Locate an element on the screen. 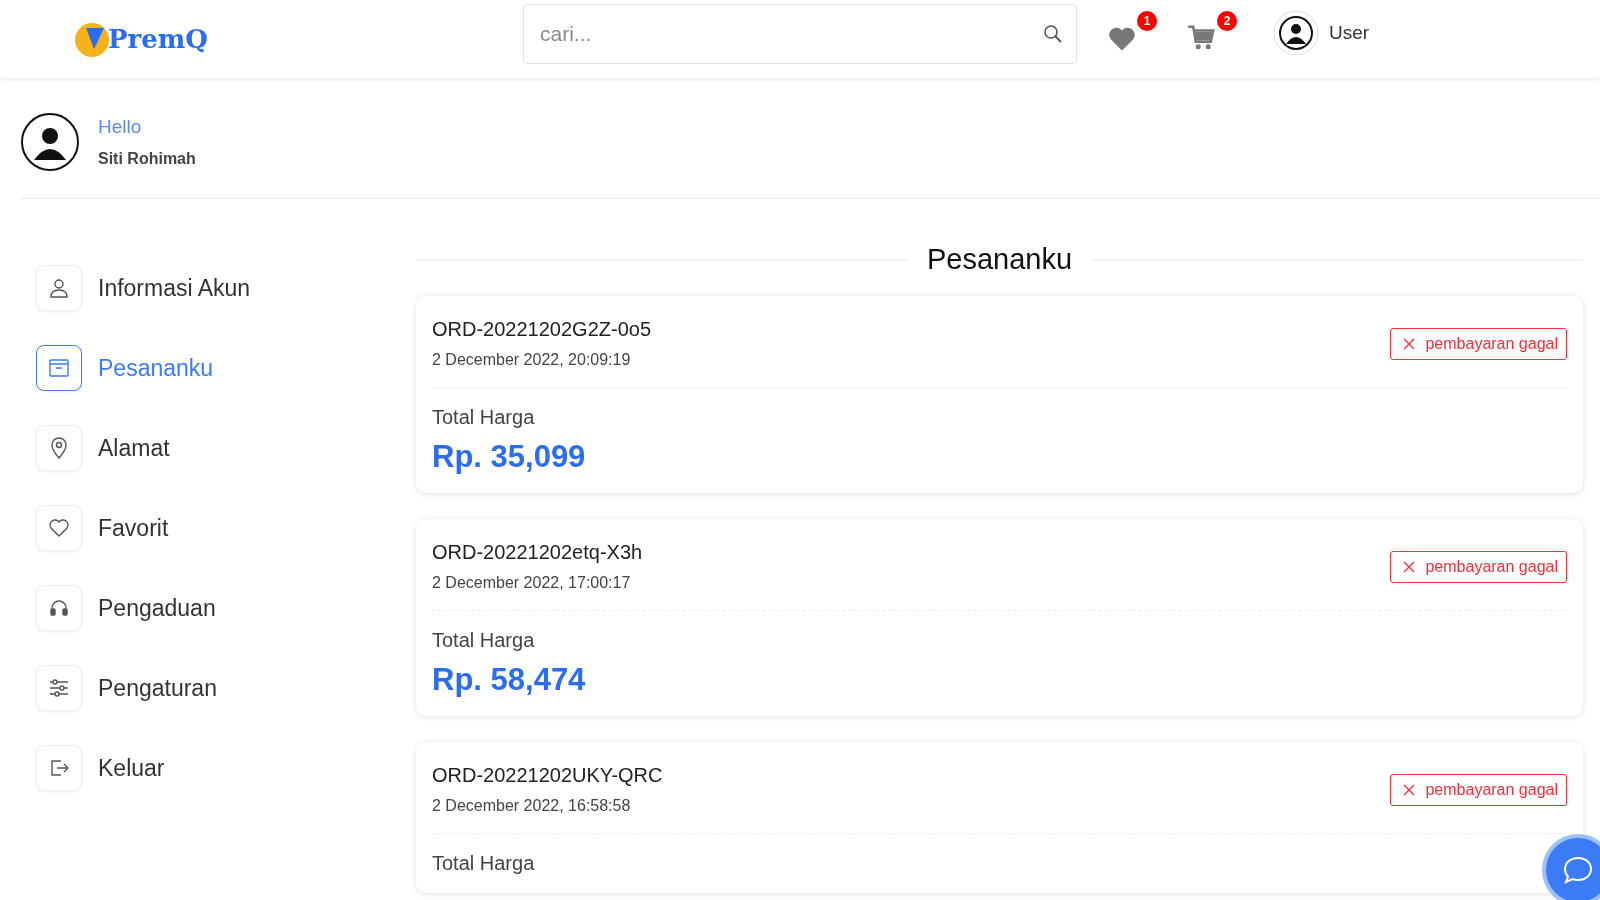 This screenshot has width=1600, height=900. sidebar-item: Pesananku is located at coordinates (226, 368).